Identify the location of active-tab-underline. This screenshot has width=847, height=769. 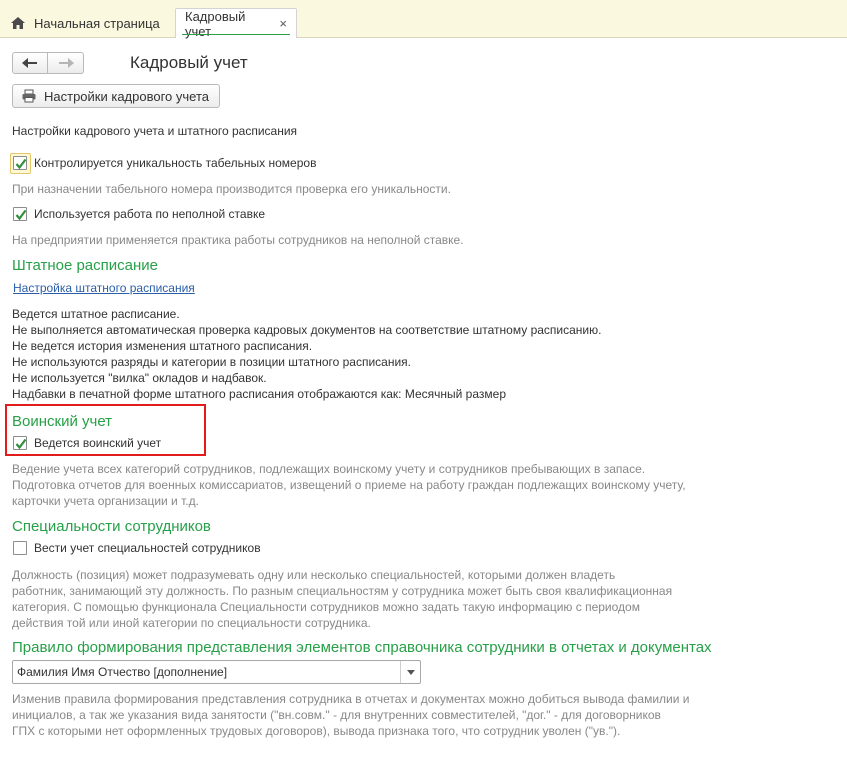
(236, 34).